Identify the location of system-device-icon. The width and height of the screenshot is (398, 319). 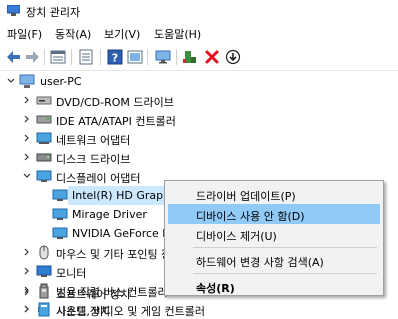
(44, 309).